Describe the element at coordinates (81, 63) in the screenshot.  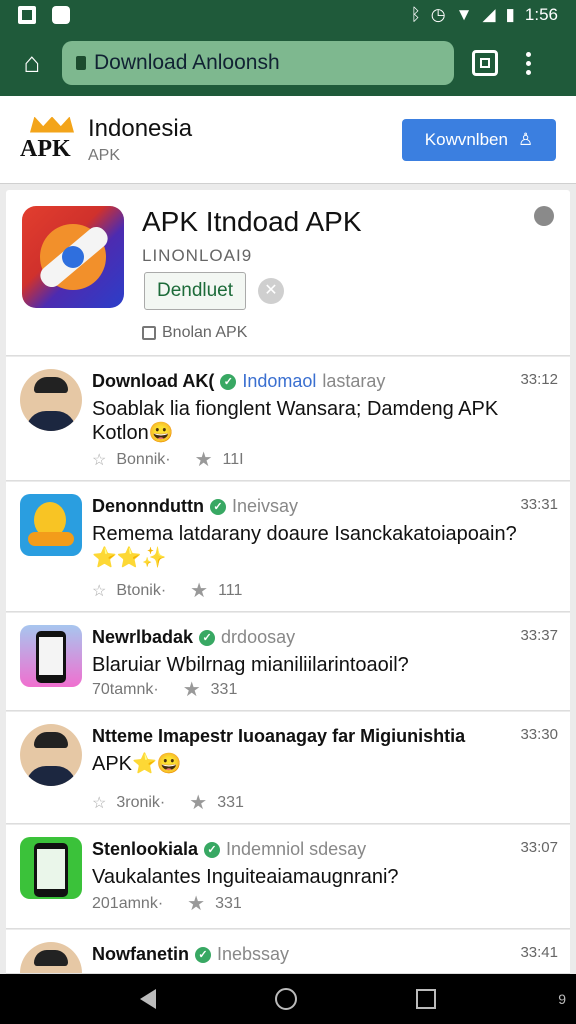
I see `lock-icon` at that location.